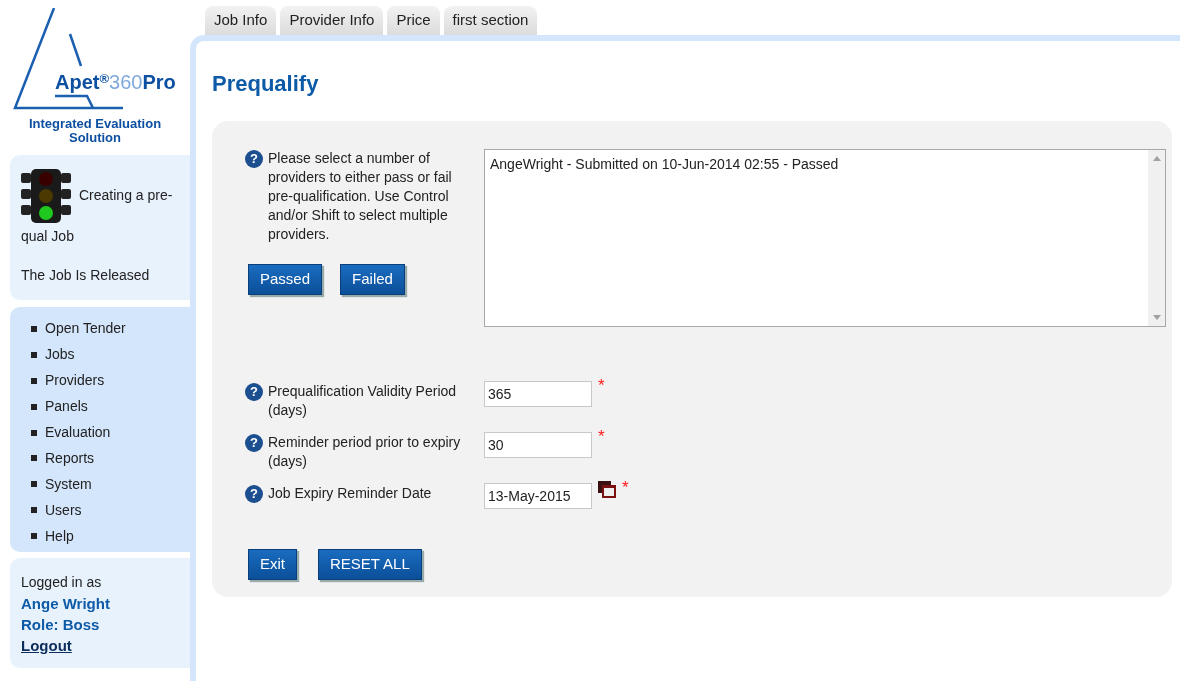  What do you see at coordinates (85, 329) in the screenshot?
I see `nav-link: Open Tender` at bounding box center [85, 329].